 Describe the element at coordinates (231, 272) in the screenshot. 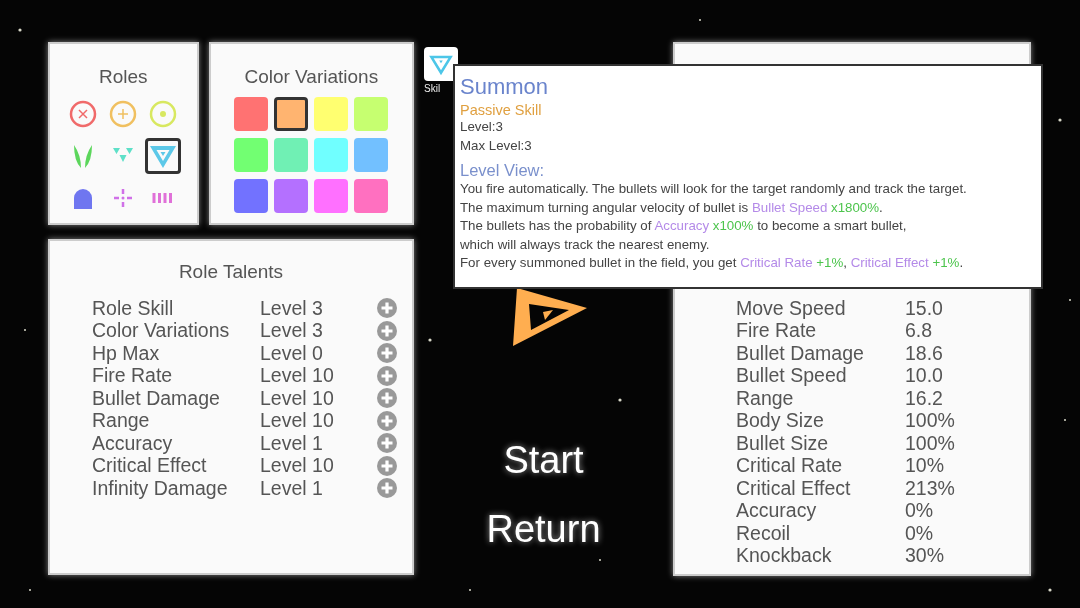

I see `panel-title: Role Talents` at that location.